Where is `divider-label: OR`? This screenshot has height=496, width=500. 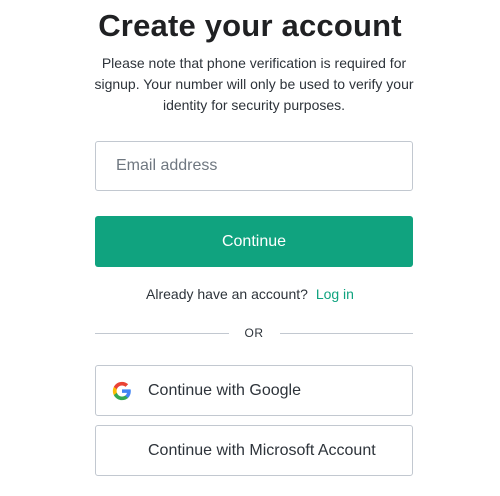 divider-label: OR is located at coordinates (254, 333).